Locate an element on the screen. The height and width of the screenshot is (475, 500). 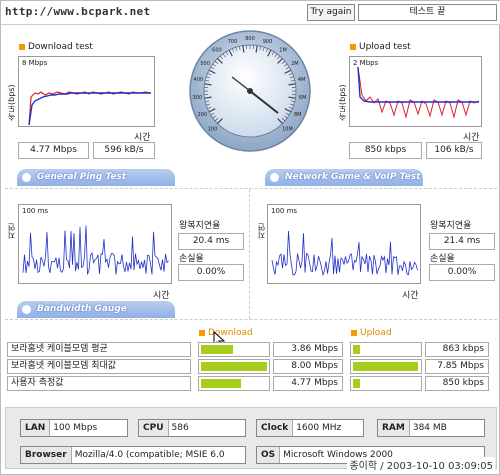
ping-right-loss-value: 0.00% is located at coordinates (462, 272).